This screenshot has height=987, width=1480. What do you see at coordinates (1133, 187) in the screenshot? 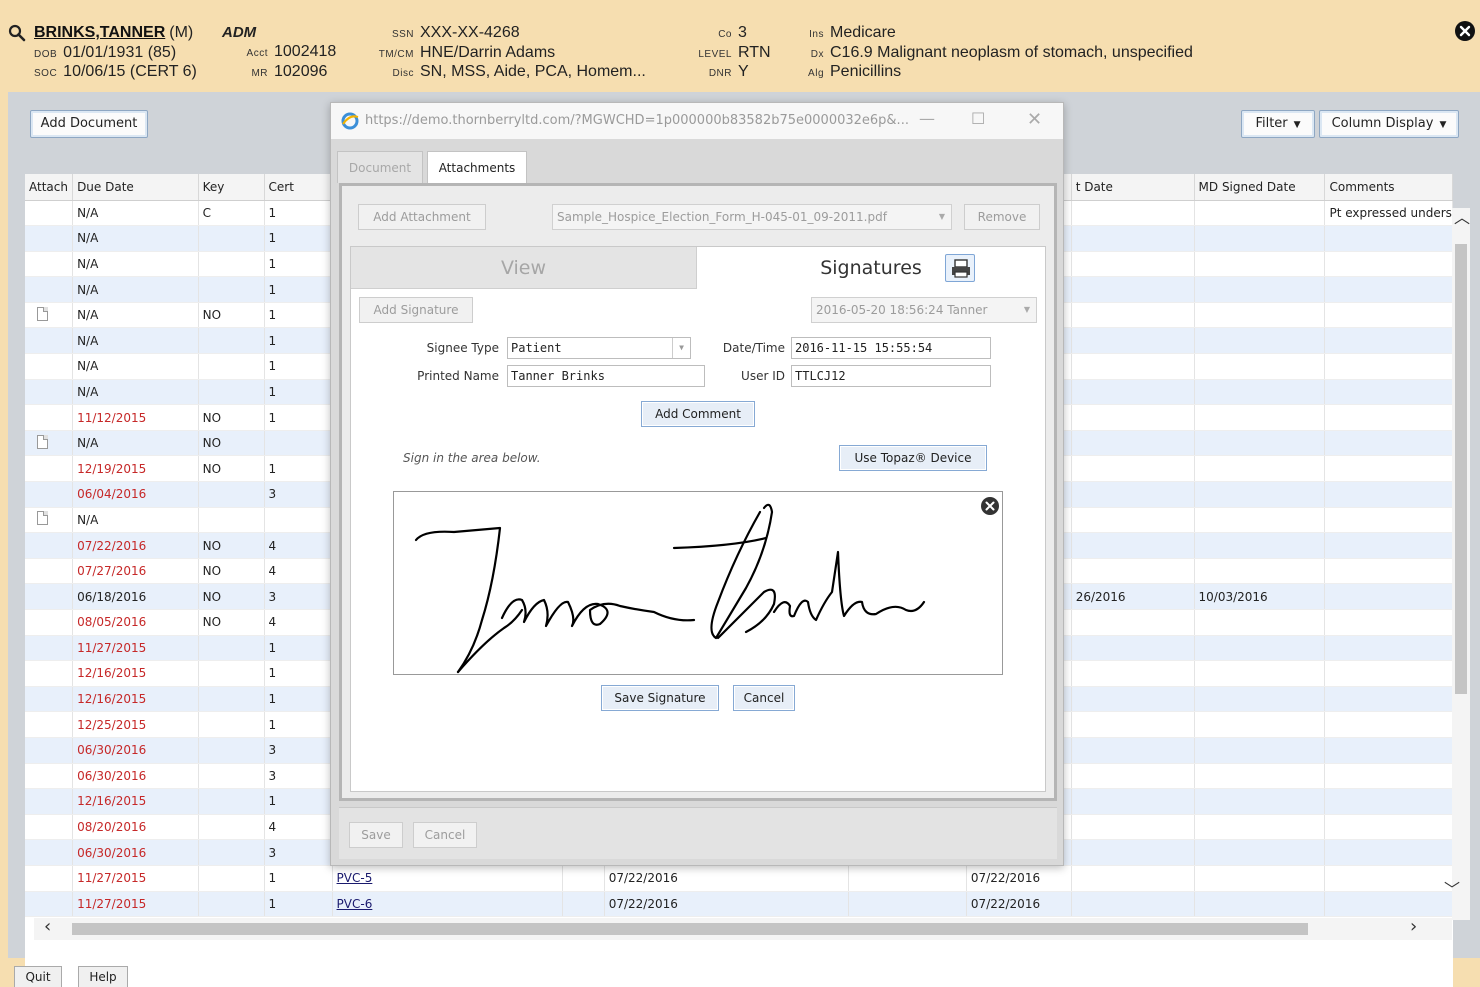
I see `col-header-sent-date: t Date` at bounding box center [1133, 187].